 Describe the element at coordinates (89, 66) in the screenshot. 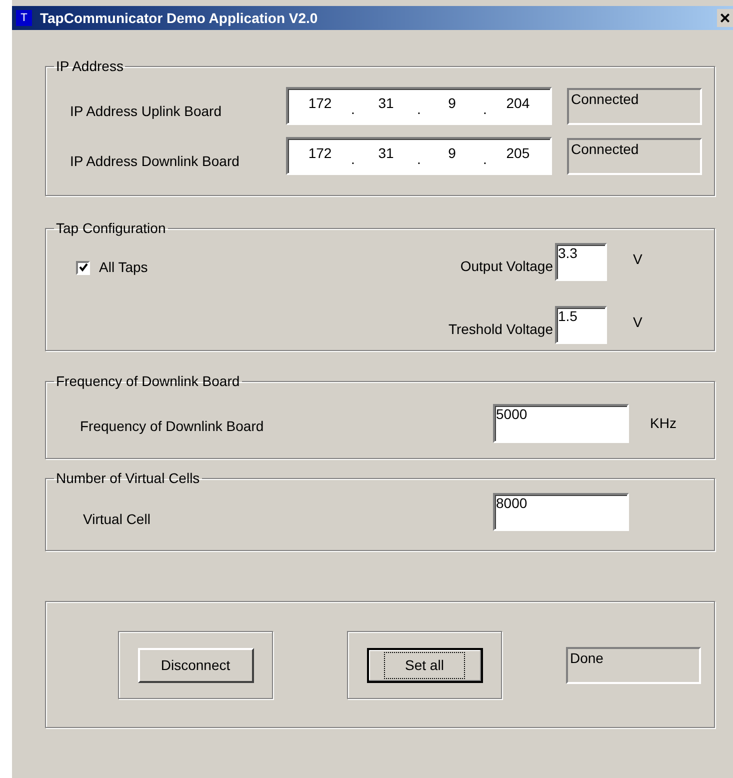

I see `group-title: IP Address` at that location.